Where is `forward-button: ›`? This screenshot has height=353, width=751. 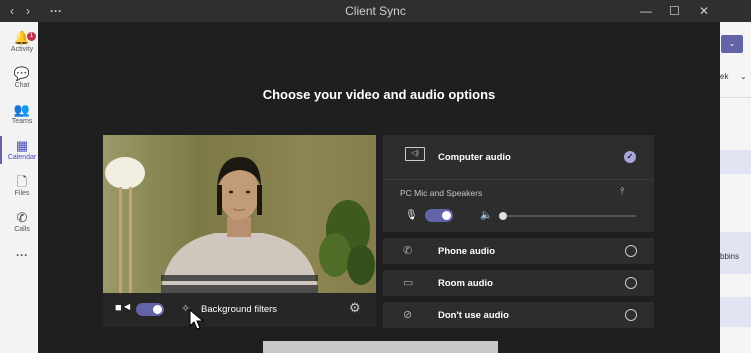
forward-button: › is located at coordinates (28, 11).